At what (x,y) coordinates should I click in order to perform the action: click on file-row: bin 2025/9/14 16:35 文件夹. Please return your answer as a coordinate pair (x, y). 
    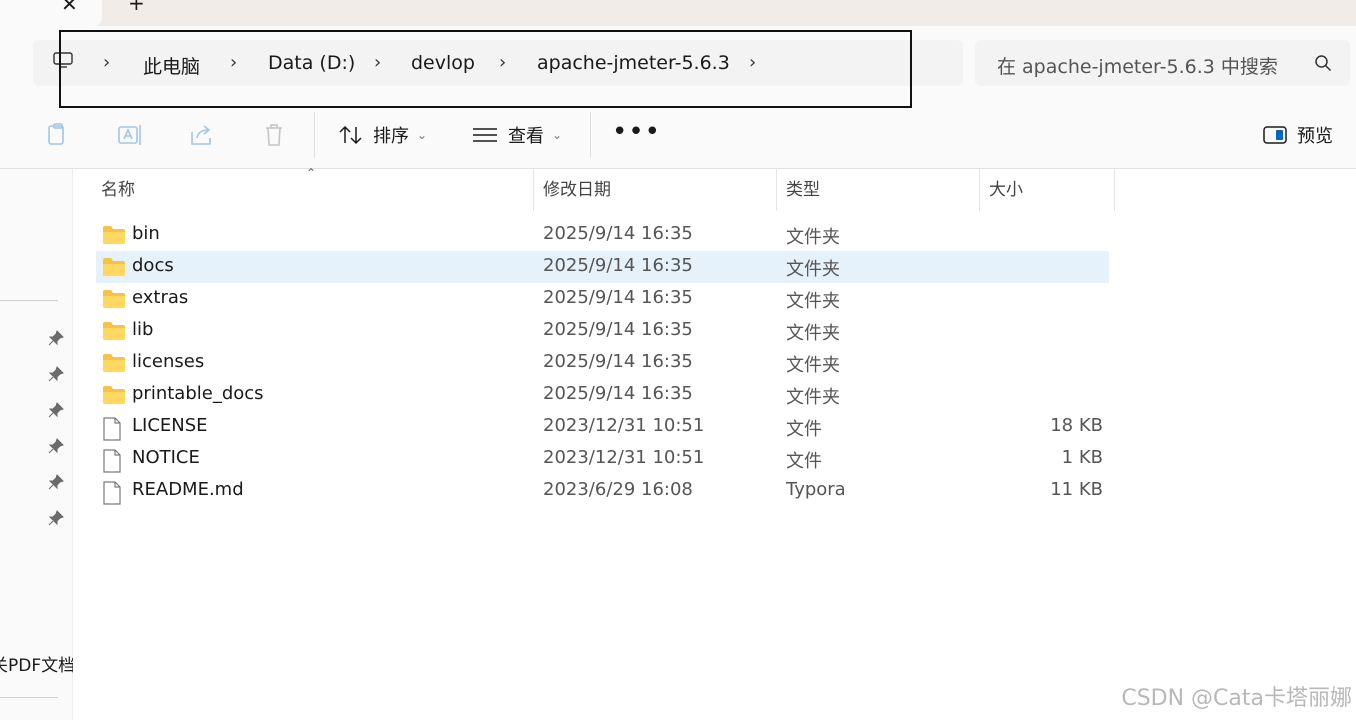
    Looking at the image, I should click on (602, 235).